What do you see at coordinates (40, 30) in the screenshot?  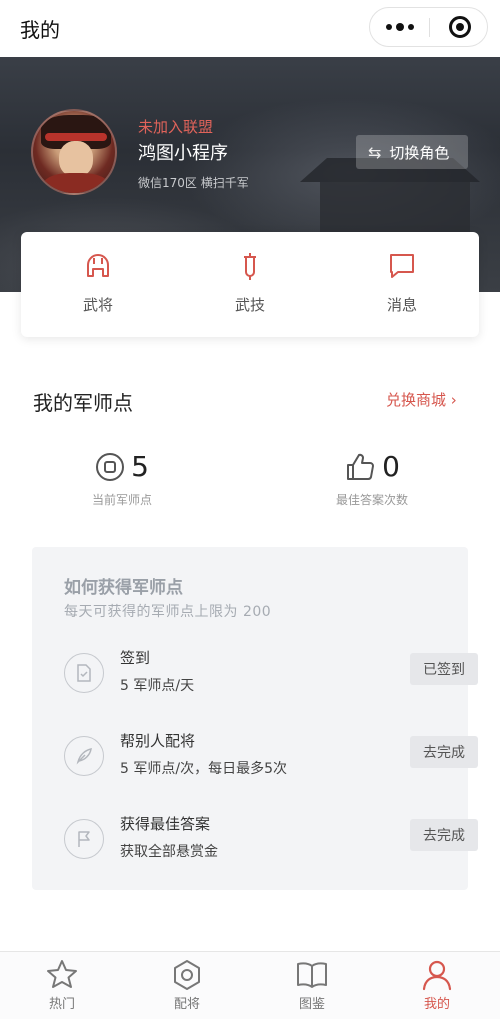 I see `page-title: 我的` at bounding box center [40, 30].